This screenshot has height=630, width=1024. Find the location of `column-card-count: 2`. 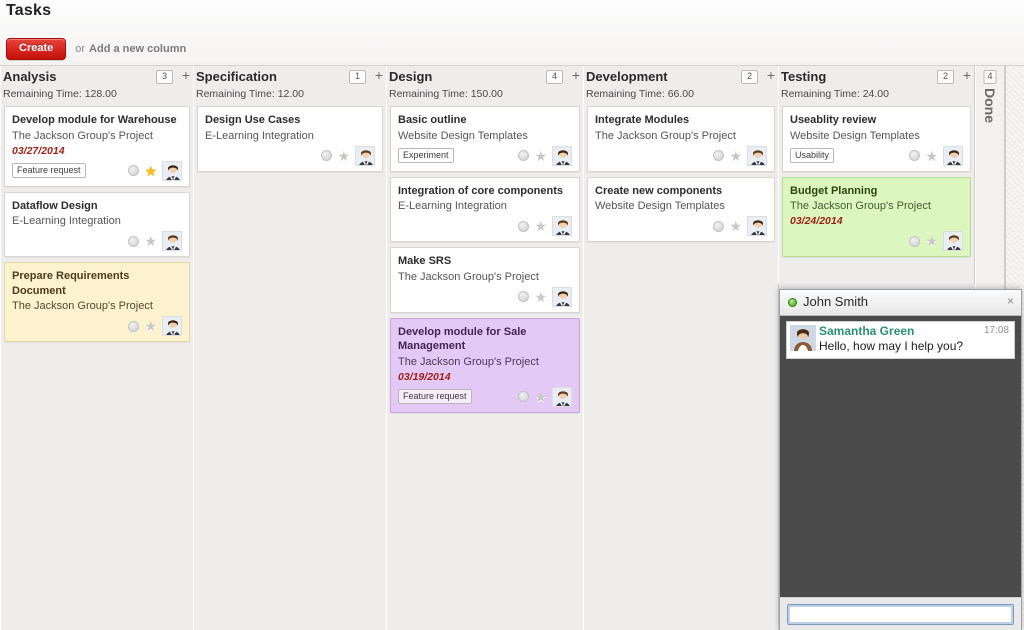

column-card-count: 2 is located at coordinates (945, 77).